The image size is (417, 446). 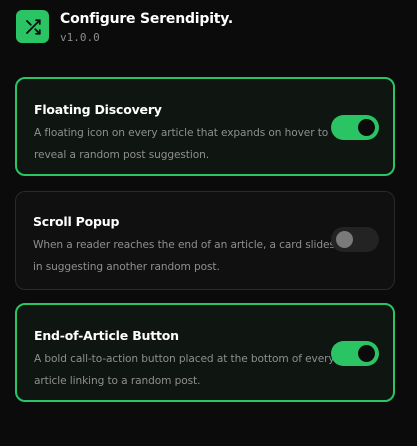 What do you see at coordinates (355, 127) in the screenshot?
I see `floating-discovery-toggle` at bounding box center [355, 127].